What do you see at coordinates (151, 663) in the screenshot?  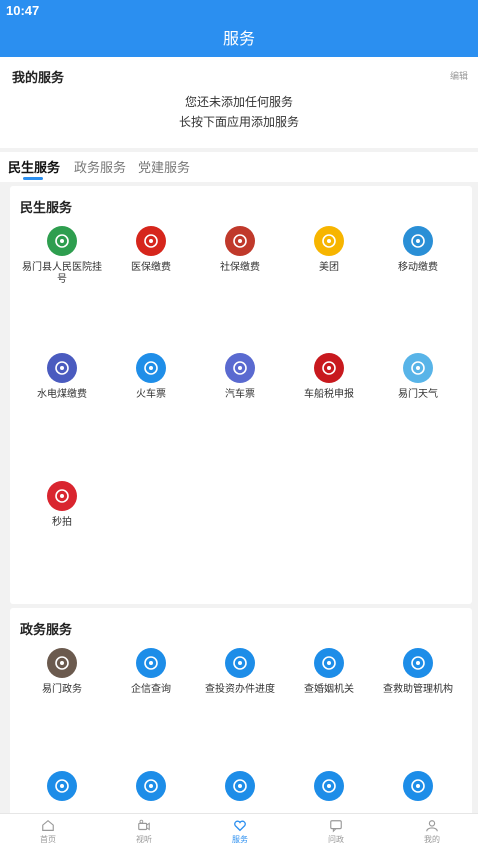 I see `credit-query-icon` at bounding box center [151, 663].